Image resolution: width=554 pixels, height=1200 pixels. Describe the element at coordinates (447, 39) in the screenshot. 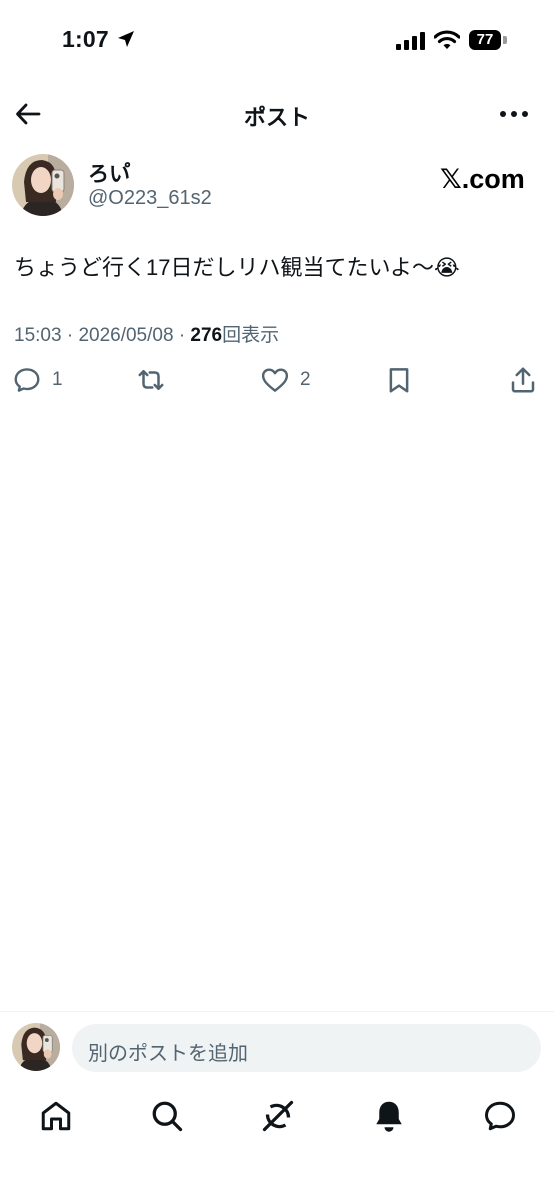

I see `wifi-icon` at that location.